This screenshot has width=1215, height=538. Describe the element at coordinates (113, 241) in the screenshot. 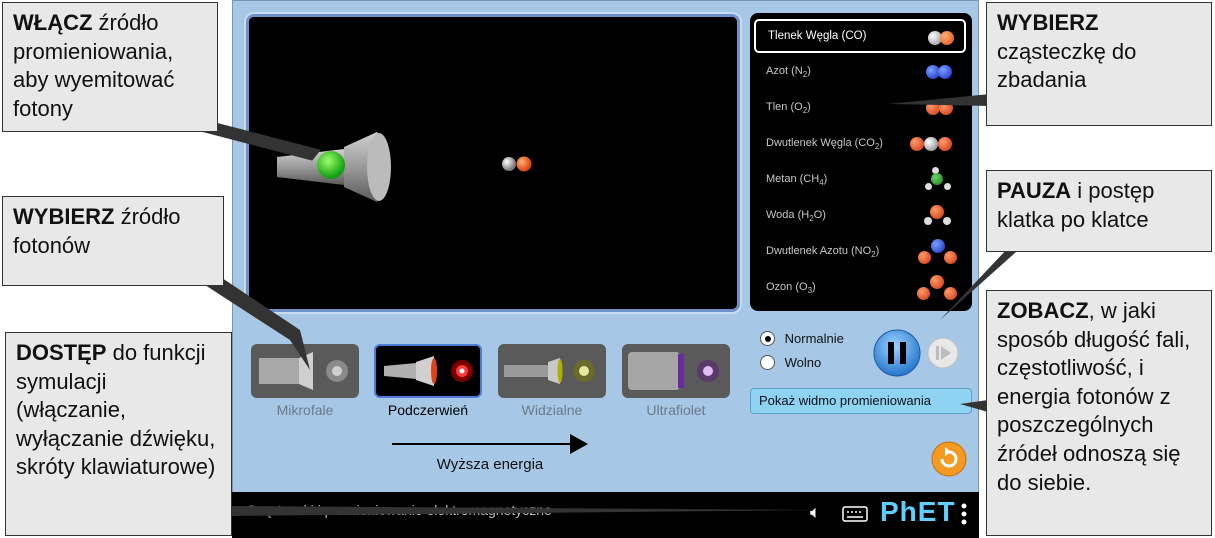

I see `callout-select-source: WYBIERZ źródło fotonów` at that location.